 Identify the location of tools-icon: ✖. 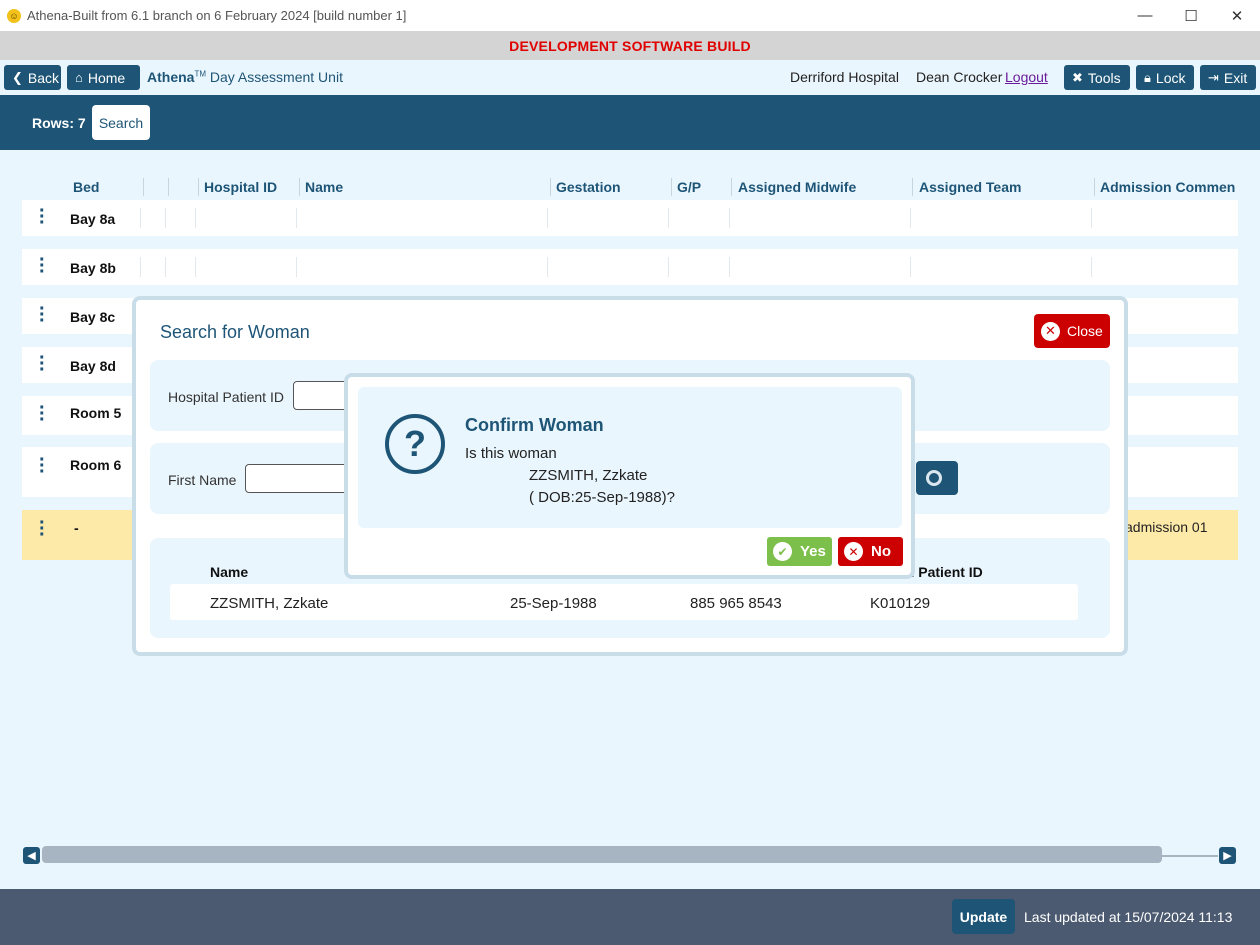
(1077, 77).